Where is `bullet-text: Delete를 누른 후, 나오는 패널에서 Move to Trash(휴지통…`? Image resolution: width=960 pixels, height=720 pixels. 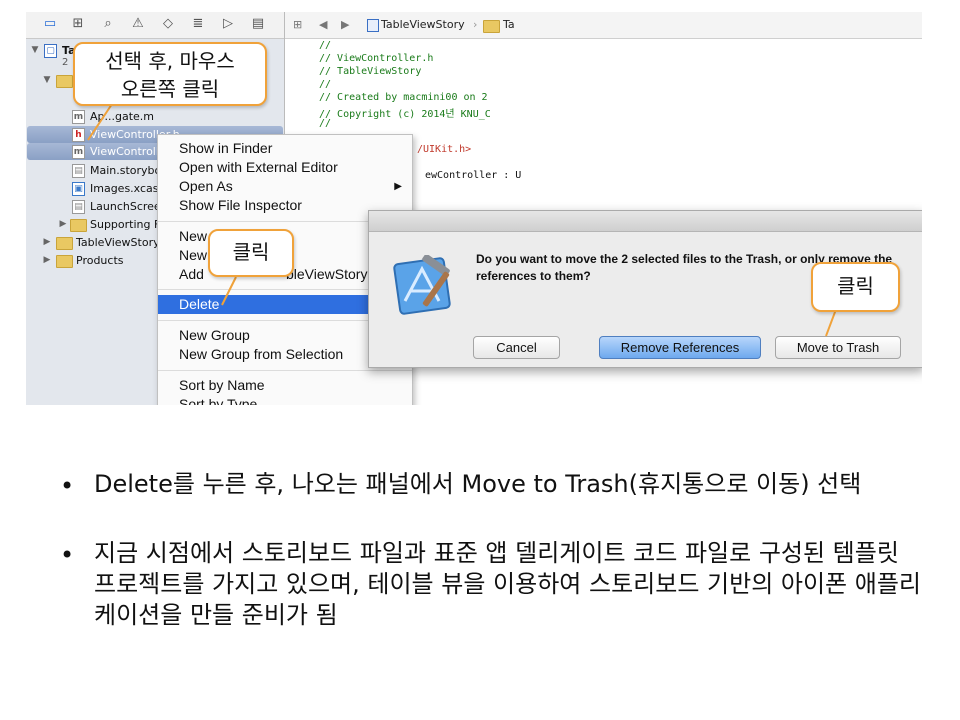
bullet-text: Delete를 누른 후, 나오는 패널에서 Move to Trash(휴지통… is located at coordinates (478, 484).